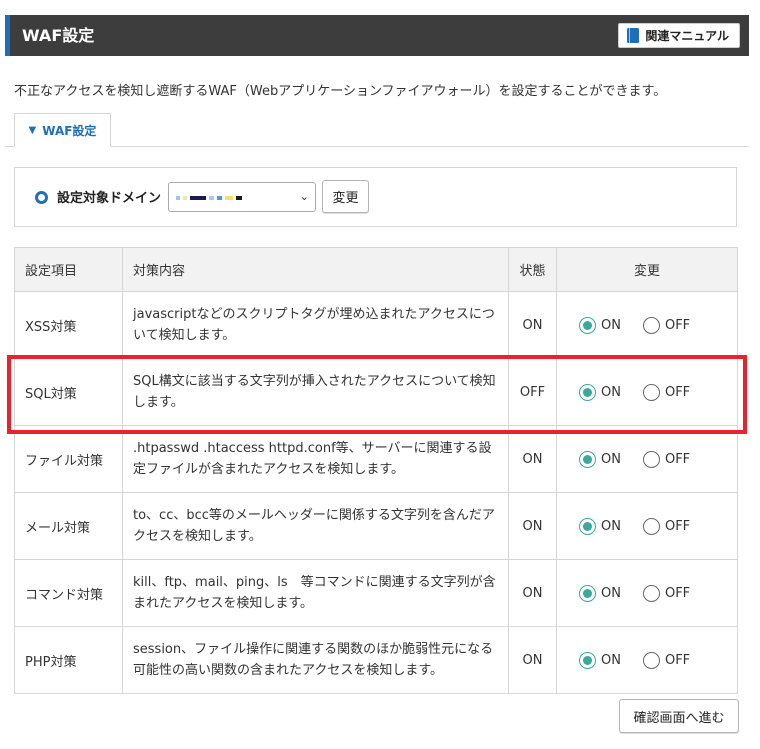 Image resolution: width=760 pixels, height=749 pixels. Describe the element at coordinates (109, 198) in the screenshot. I see `domain-label: 設定対象ドメイン` at that location.